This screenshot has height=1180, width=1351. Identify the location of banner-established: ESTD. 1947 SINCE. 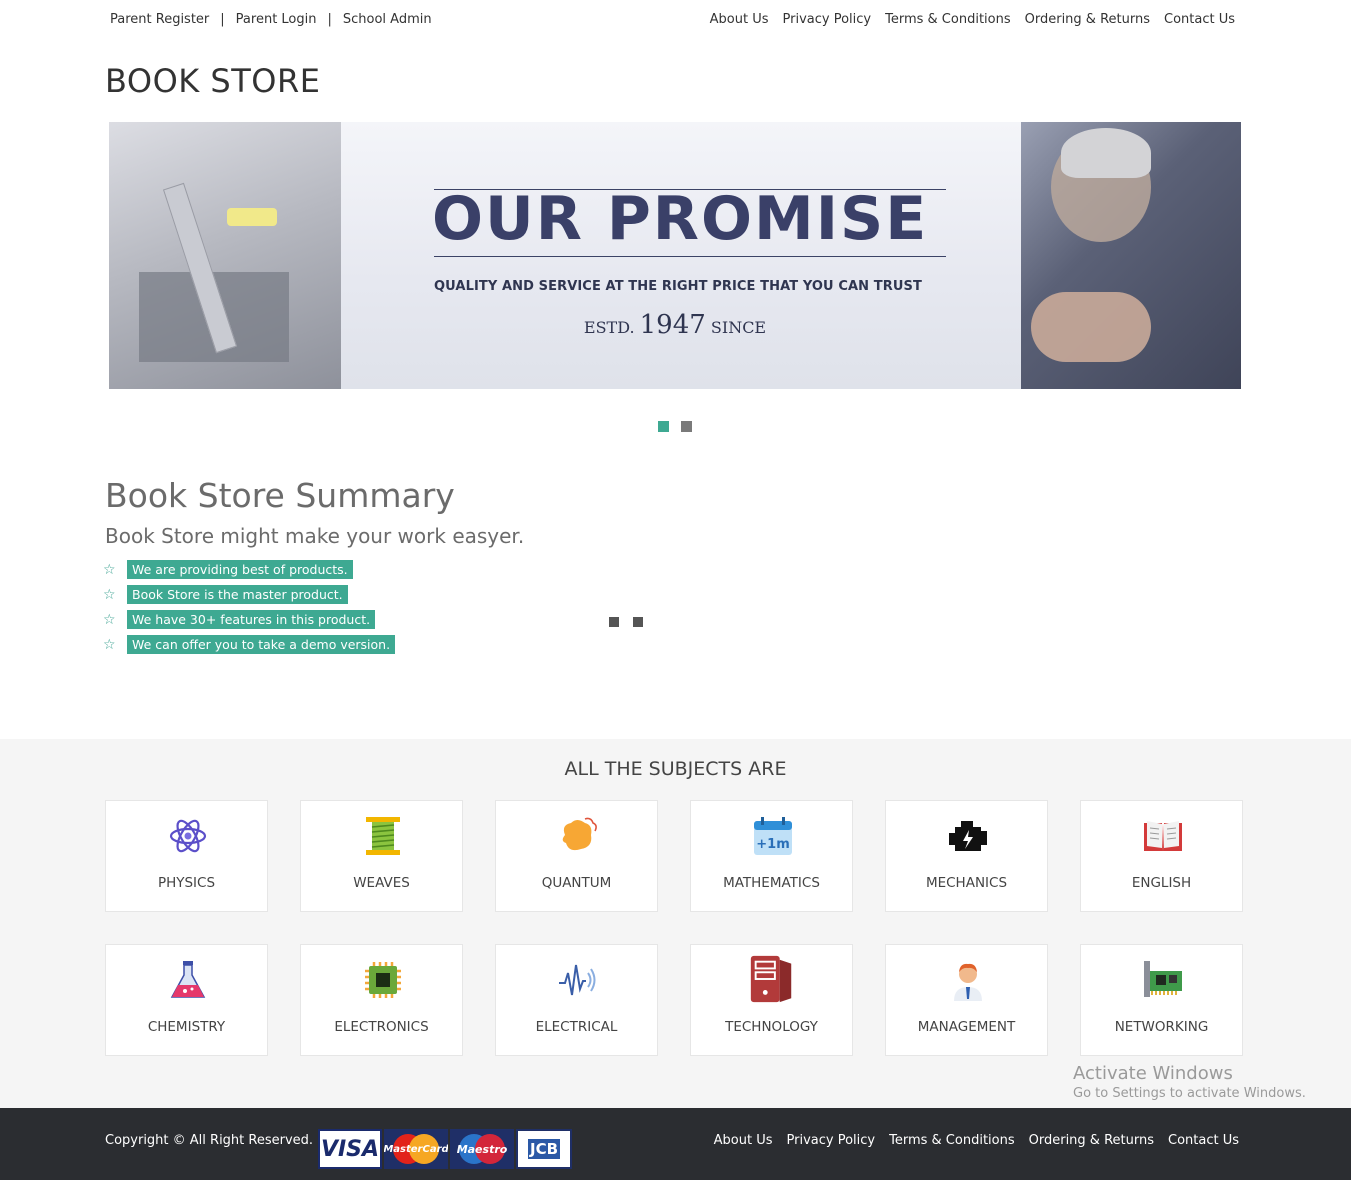
(675, 325).